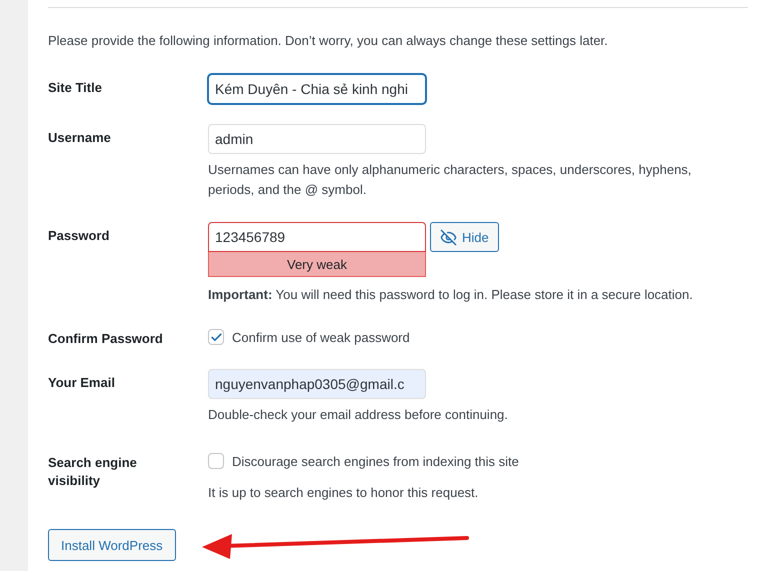 This screenshot has width=764, height=571. I want to click on password-note: Important: You will need this password to log in. Please store it in a secure location., so click(451, 295).